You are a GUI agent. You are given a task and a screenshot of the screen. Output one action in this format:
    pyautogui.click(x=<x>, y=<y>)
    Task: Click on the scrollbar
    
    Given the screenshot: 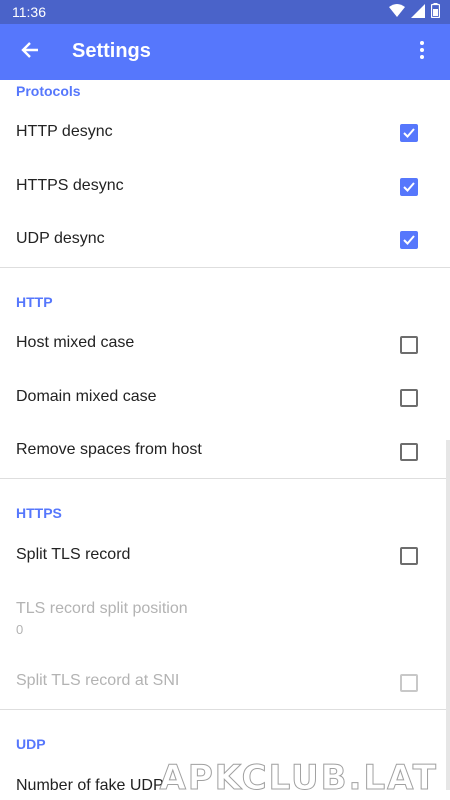 What is the action you would take?
    pyautogui.click(x=448, y=615)
    